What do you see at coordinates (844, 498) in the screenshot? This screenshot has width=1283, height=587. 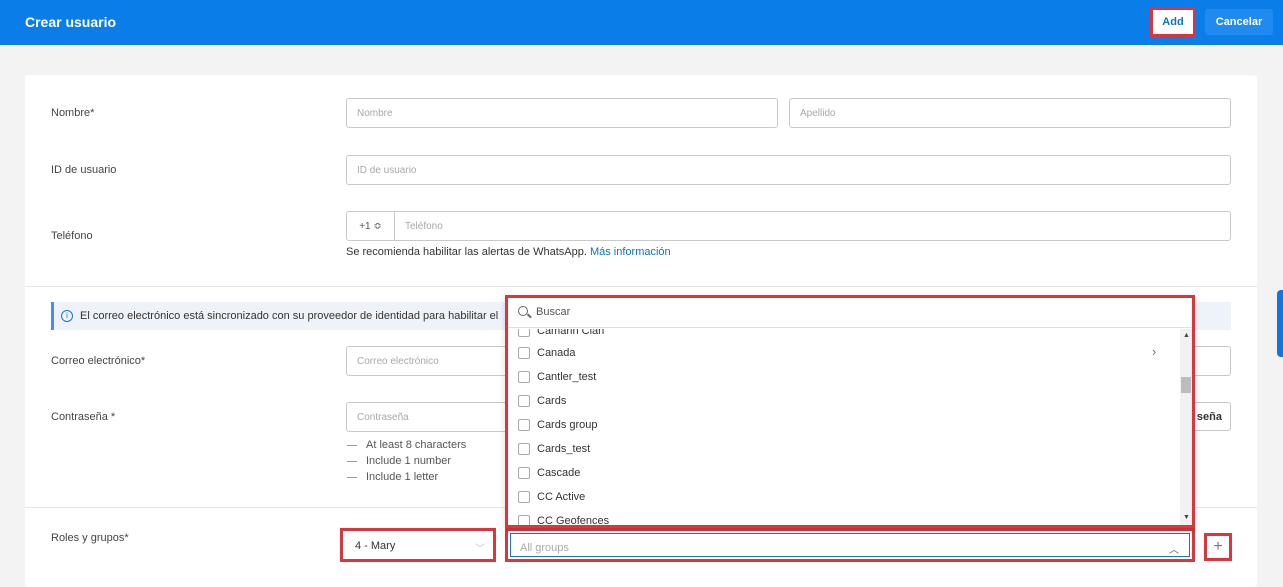 I see `list-item: CC Active` at bounding box center [844, 498].